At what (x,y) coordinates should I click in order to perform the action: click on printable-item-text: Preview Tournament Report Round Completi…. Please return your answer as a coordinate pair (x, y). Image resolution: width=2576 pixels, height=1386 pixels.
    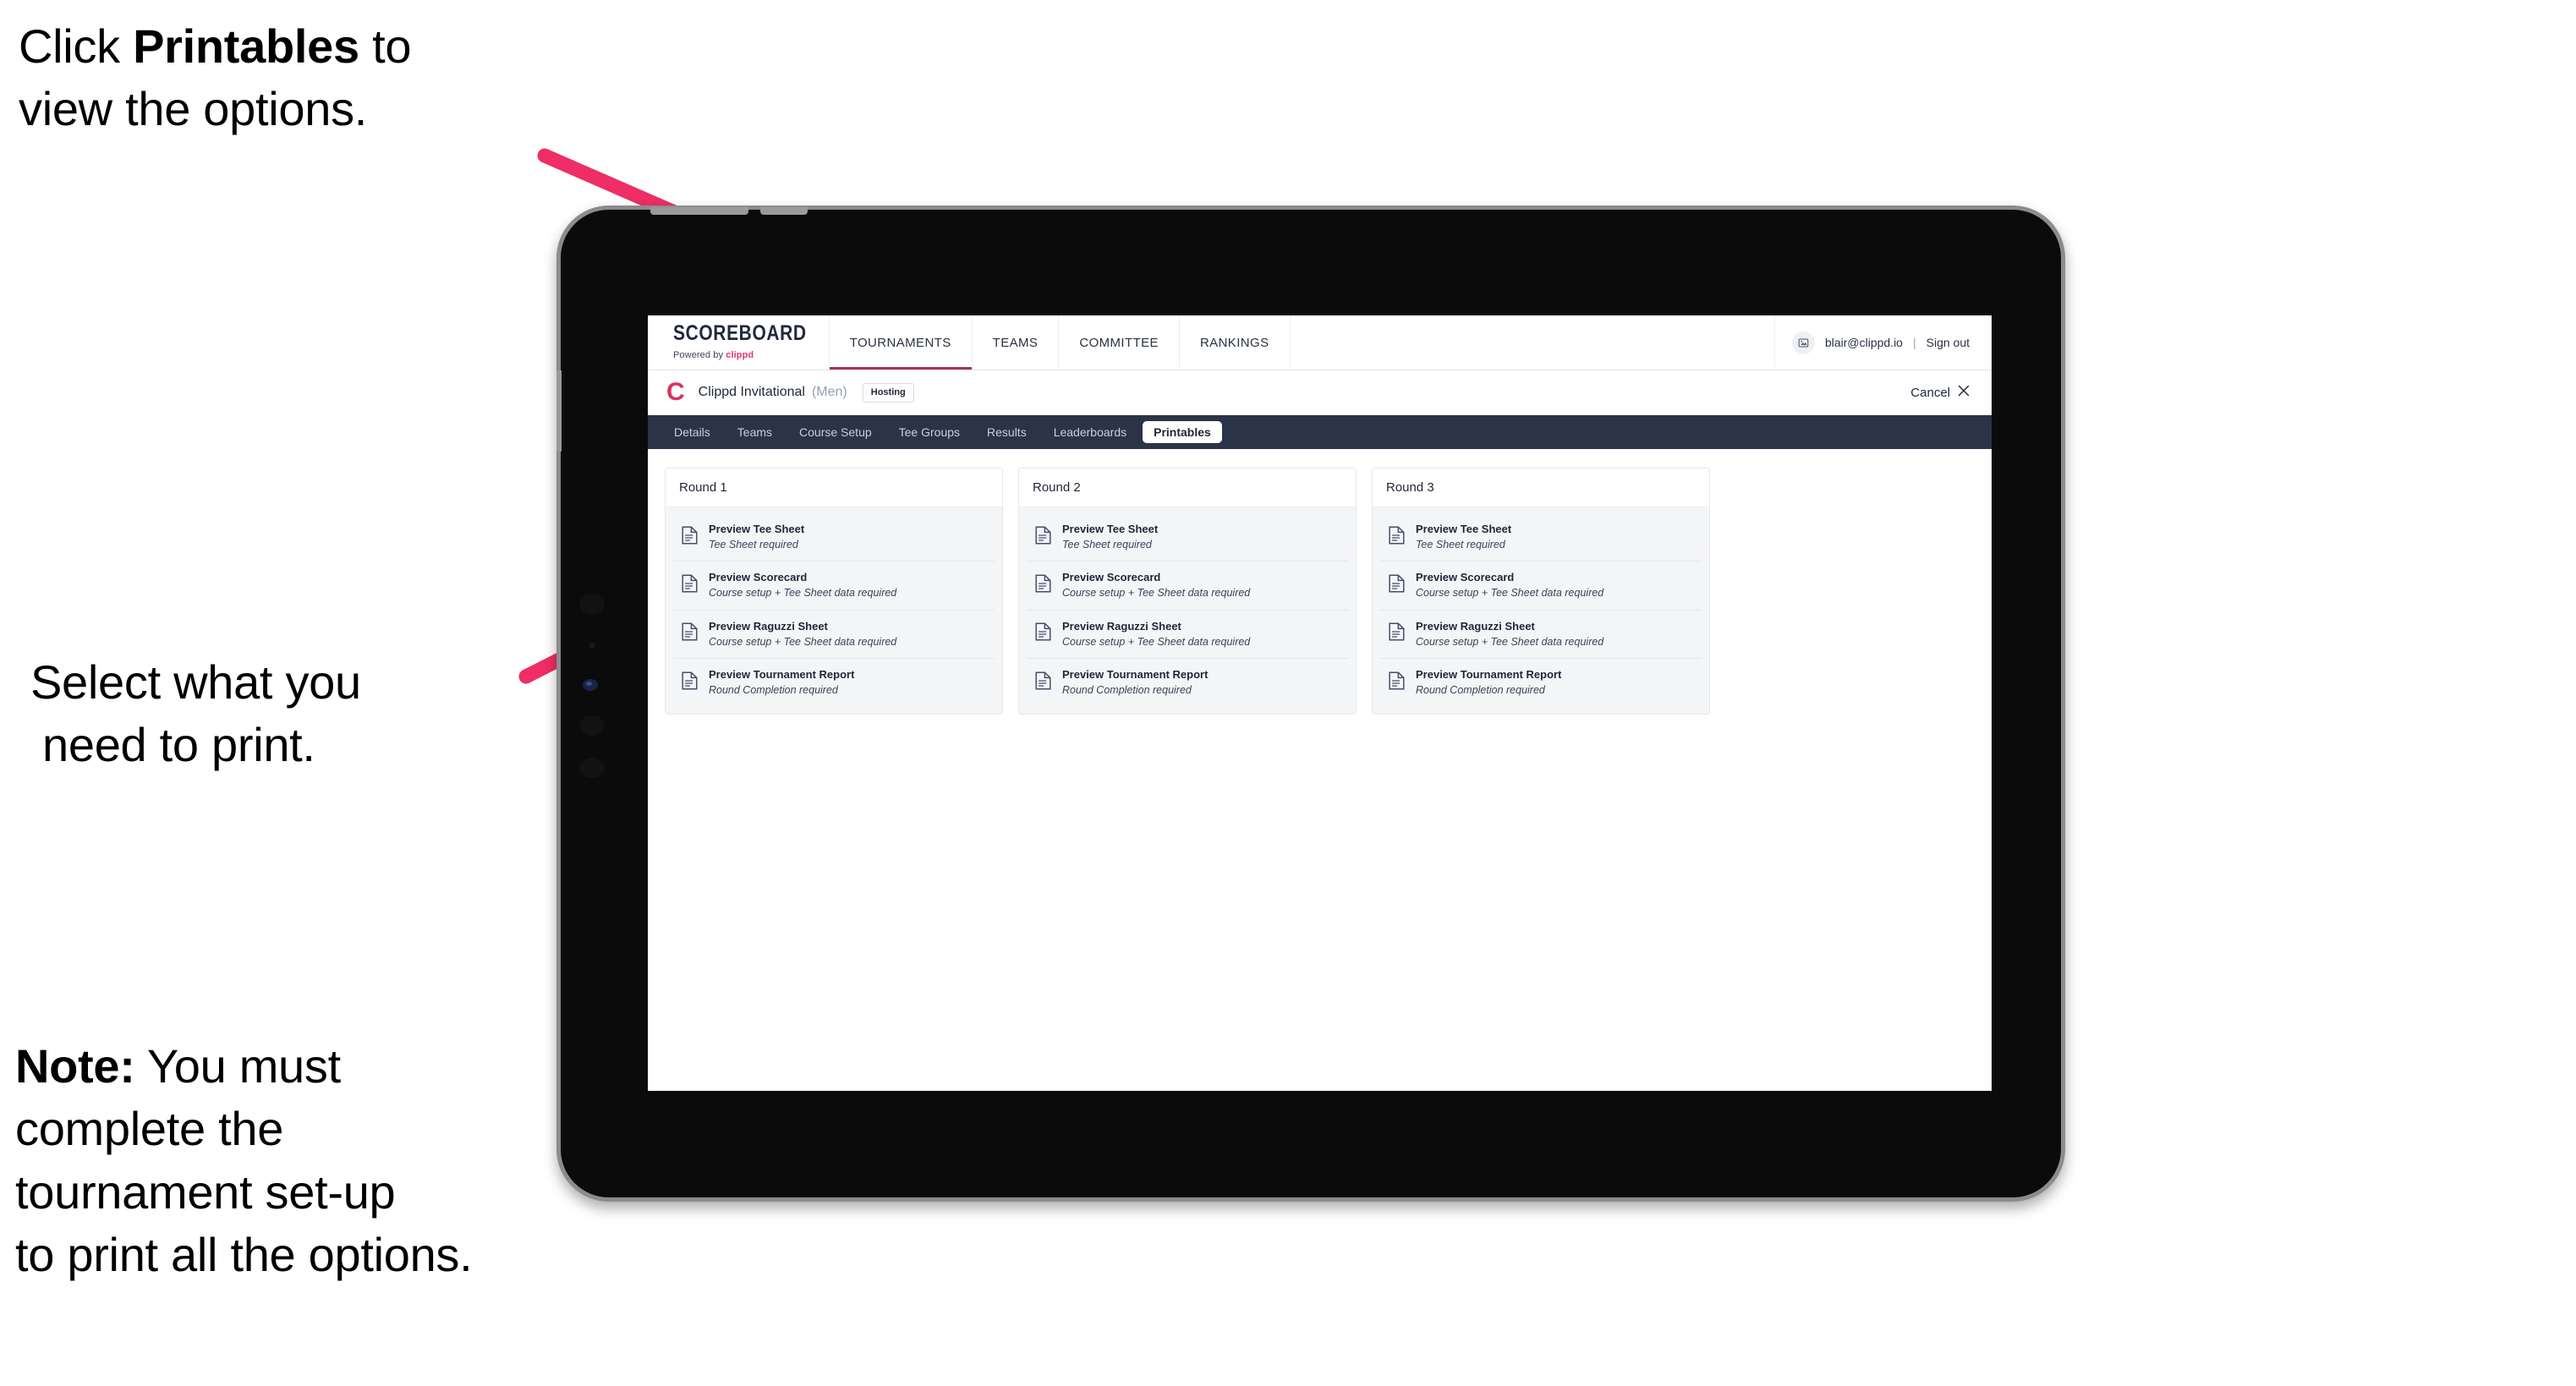
    Looking at the image, I should click on (1488, 682).